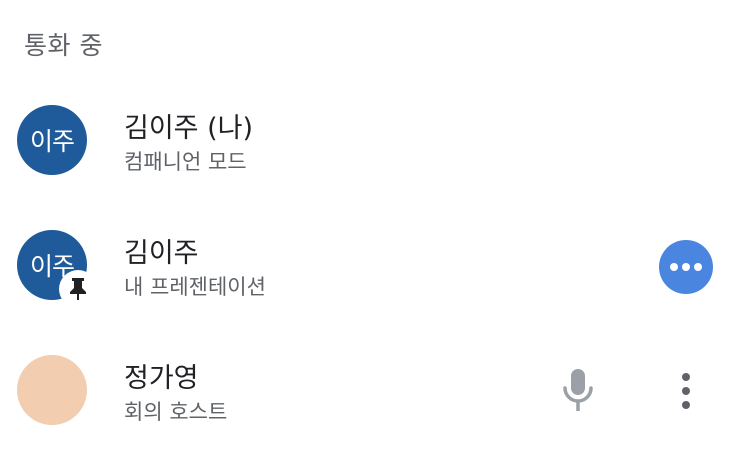  I want to click on more-horizontal-icon, so click(686, 267).